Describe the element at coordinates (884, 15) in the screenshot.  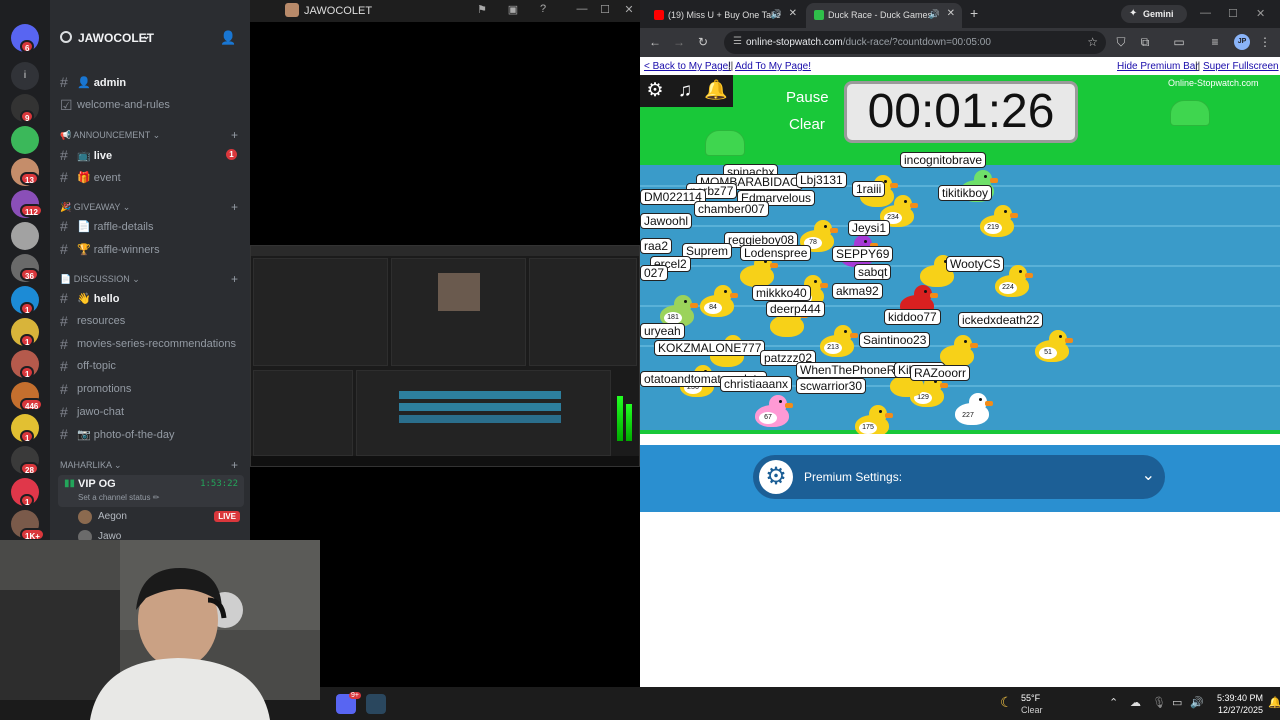
I see `tab-duck-race: Duck Race - Duck Games 🔊 ✕` at that location.